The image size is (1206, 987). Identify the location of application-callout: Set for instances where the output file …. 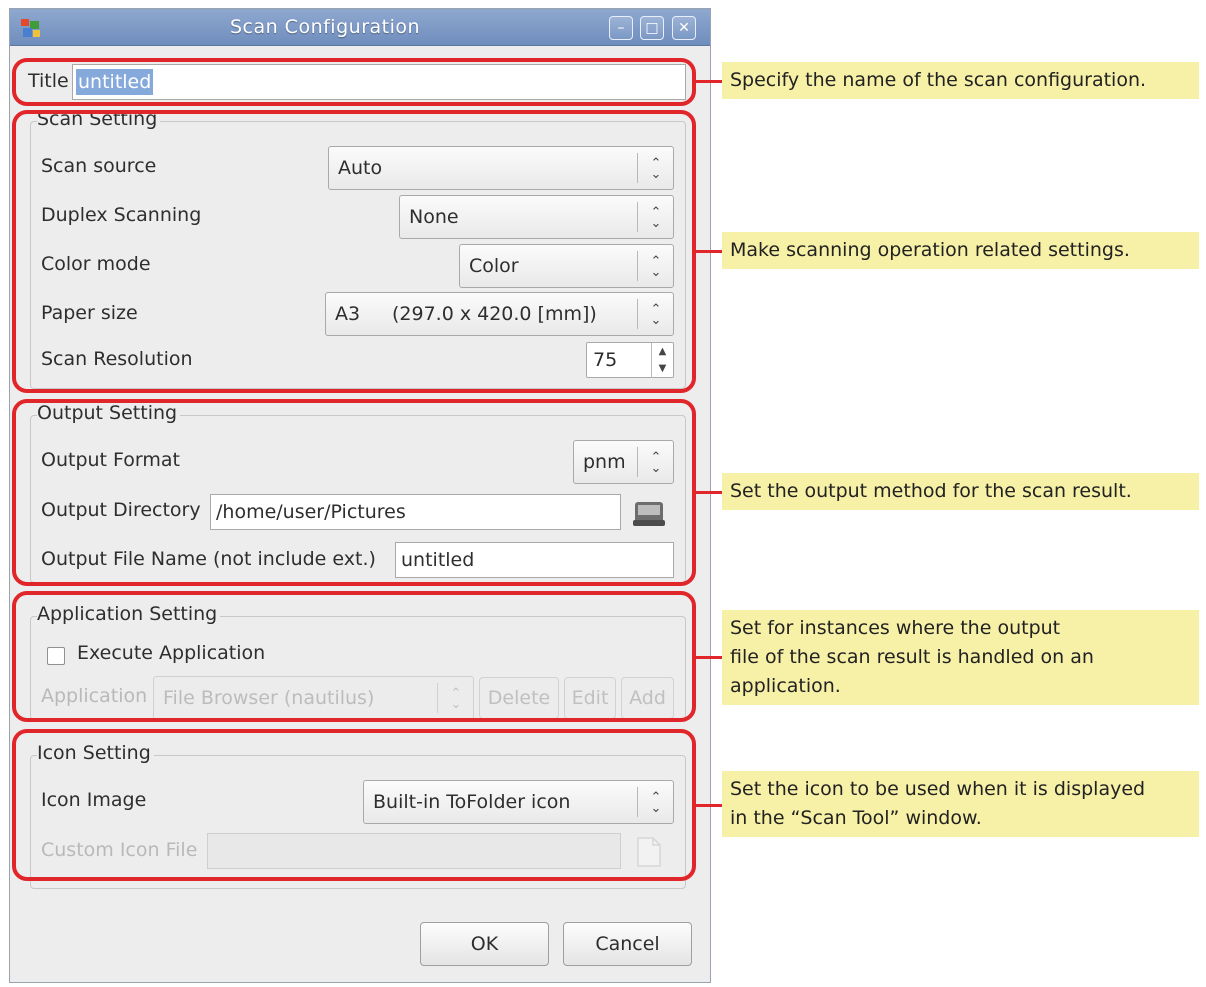
(960, 657).